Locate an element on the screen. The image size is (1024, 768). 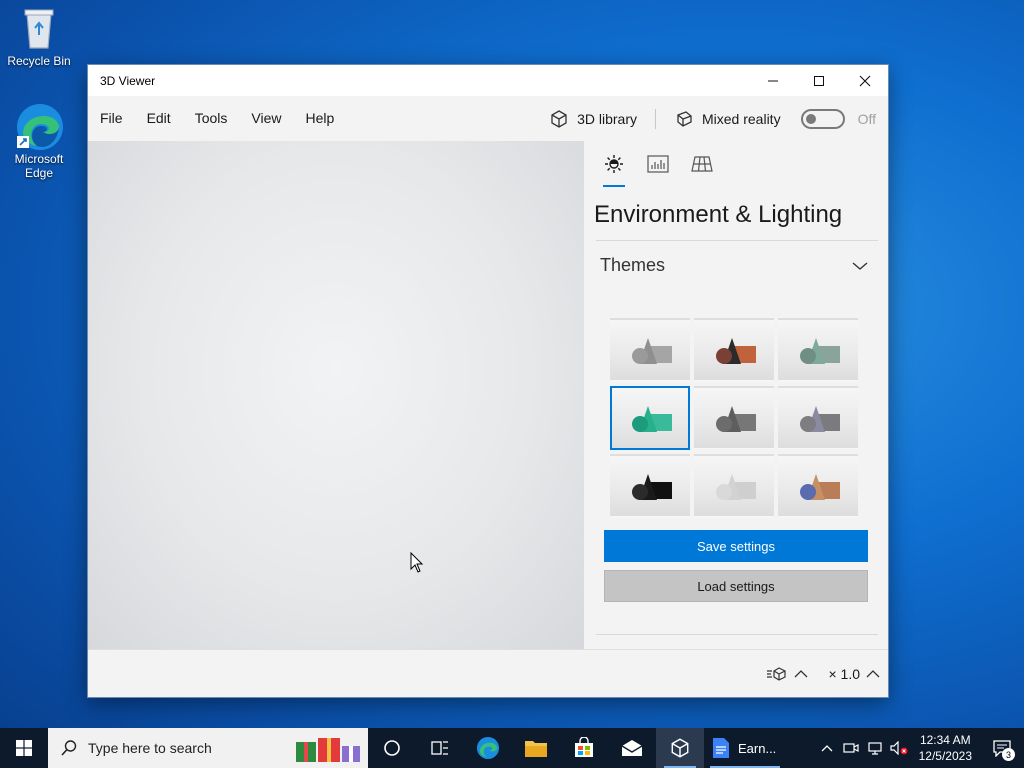
grid-icon is located at coordinates (702, 164).